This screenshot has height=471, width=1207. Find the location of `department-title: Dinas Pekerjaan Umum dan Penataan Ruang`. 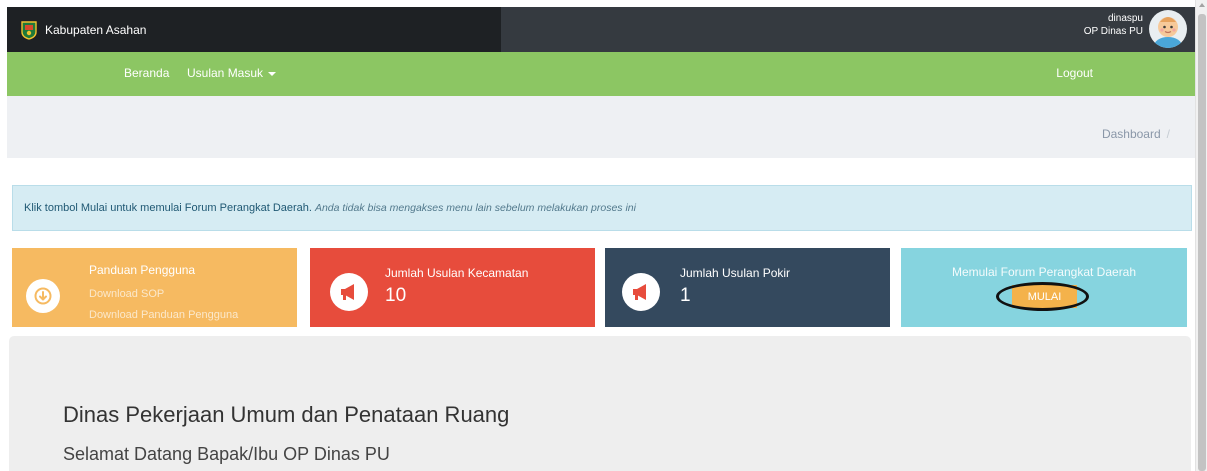

department-title: Dinas Pekerjaan Umum dan Penataan Ruang is located at coordinates (286, 414).